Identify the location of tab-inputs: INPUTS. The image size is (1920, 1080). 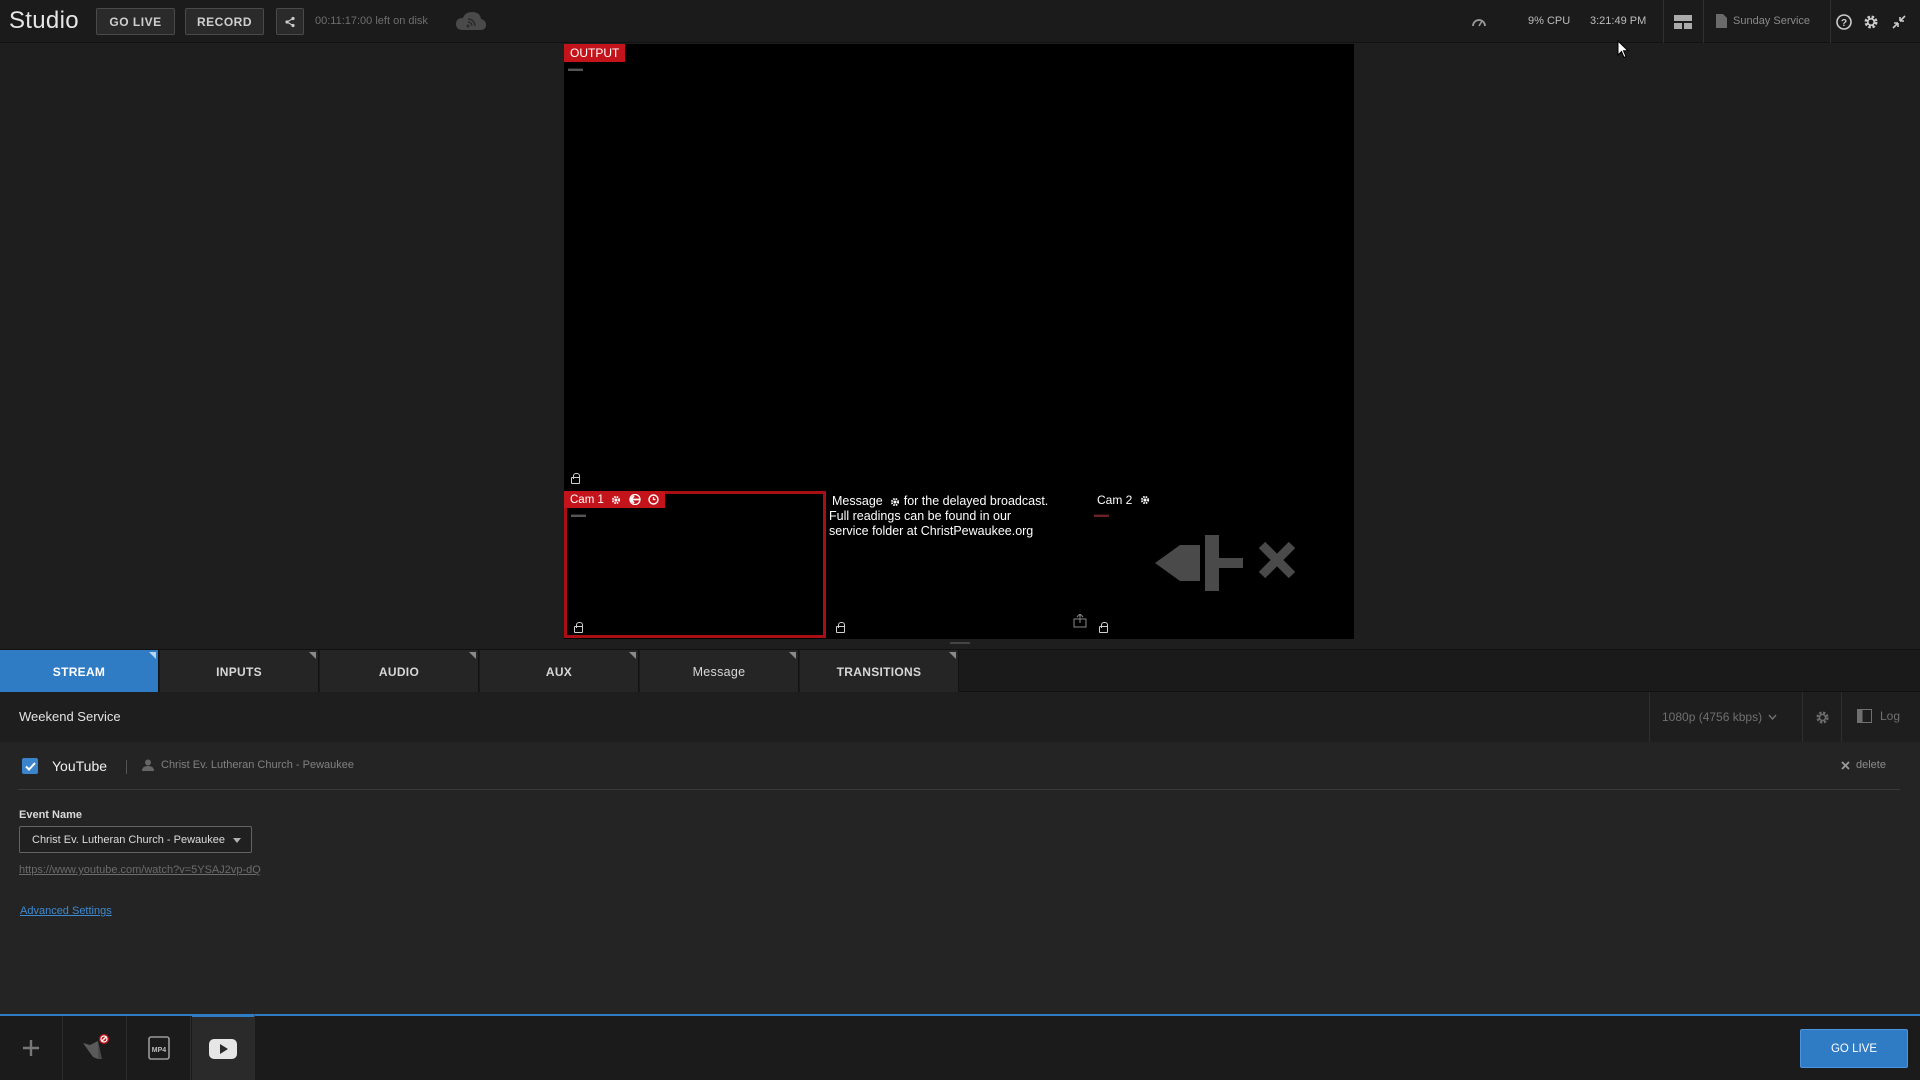
(239, 671).